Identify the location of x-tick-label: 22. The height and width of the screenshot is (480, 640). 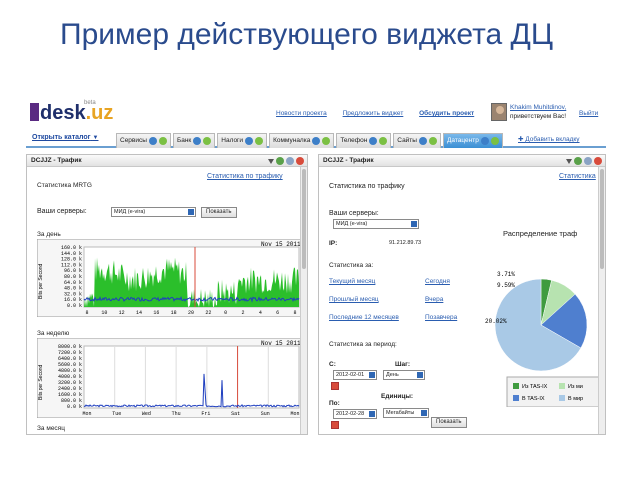
(208, 313).